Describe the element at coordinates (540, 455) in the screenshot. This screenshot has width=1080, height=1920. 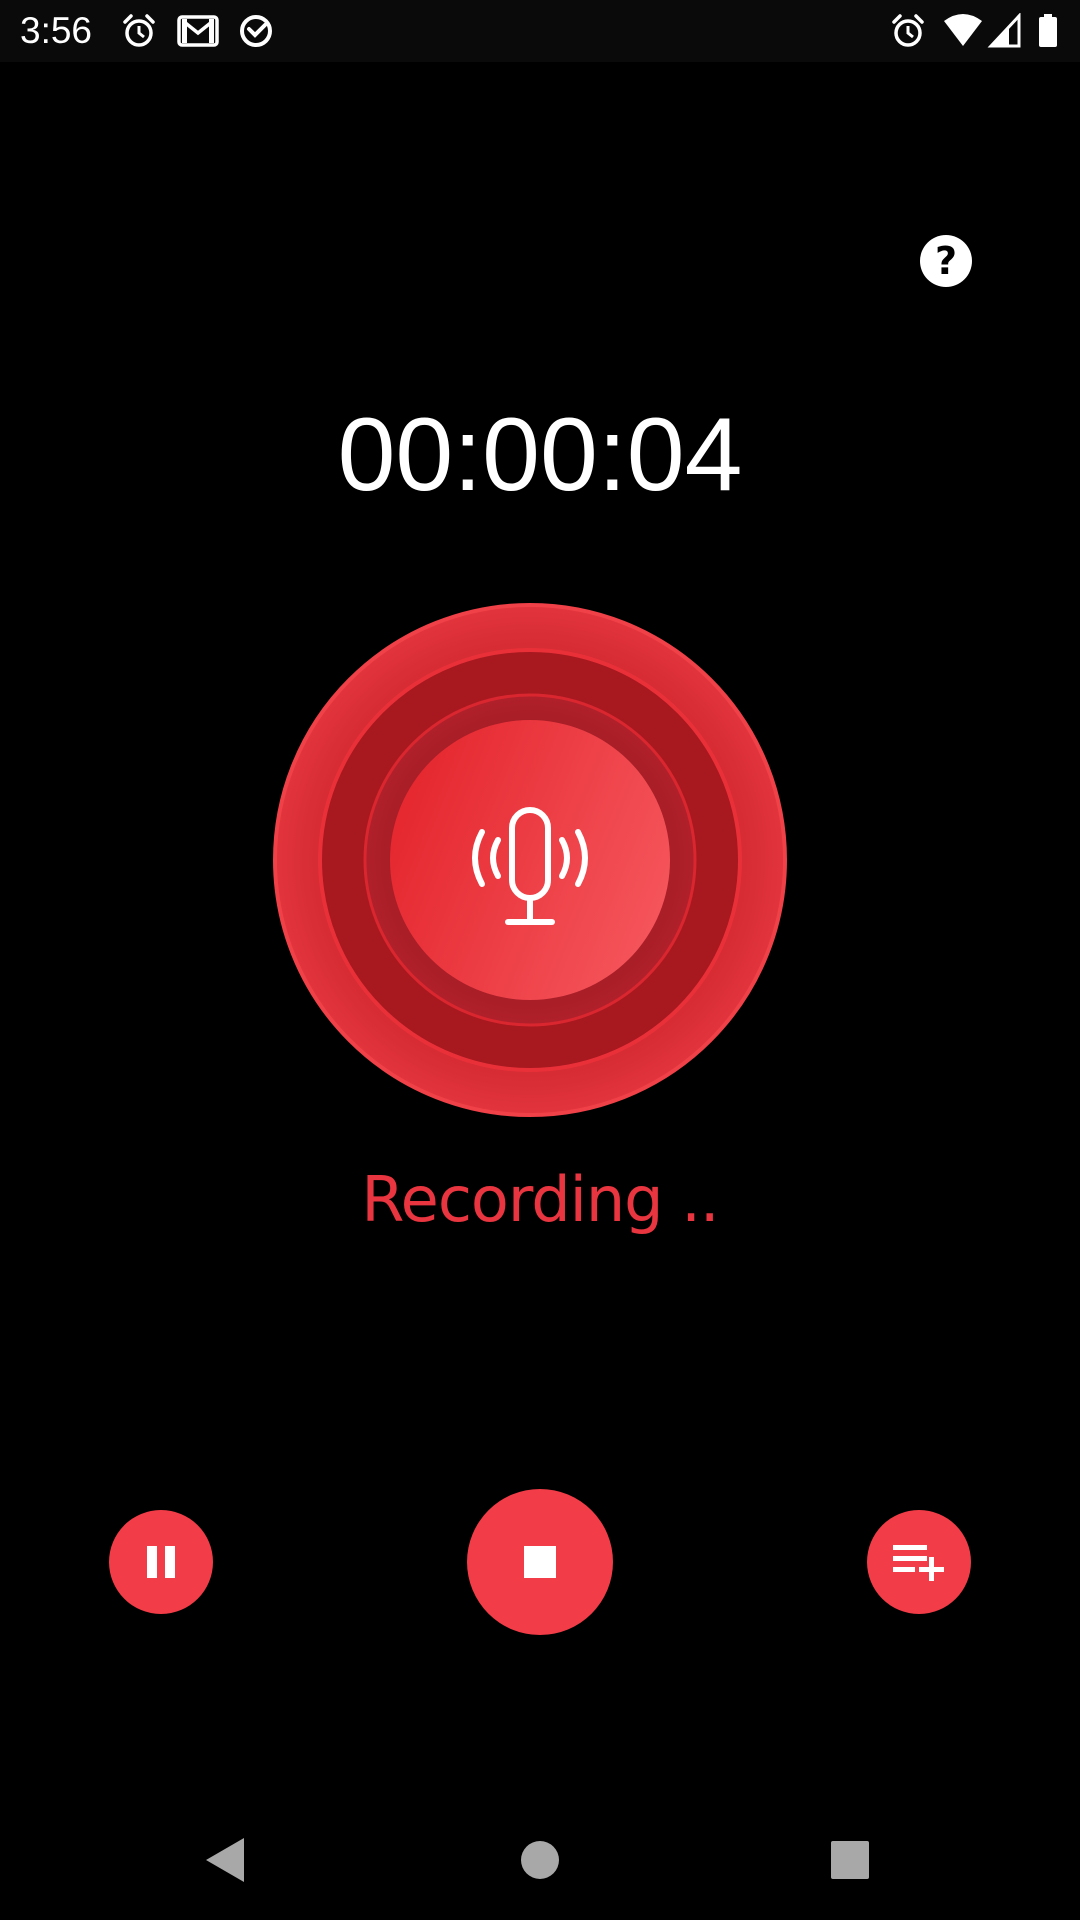
I see `elapsed-timer: 00:00:04` at that location.